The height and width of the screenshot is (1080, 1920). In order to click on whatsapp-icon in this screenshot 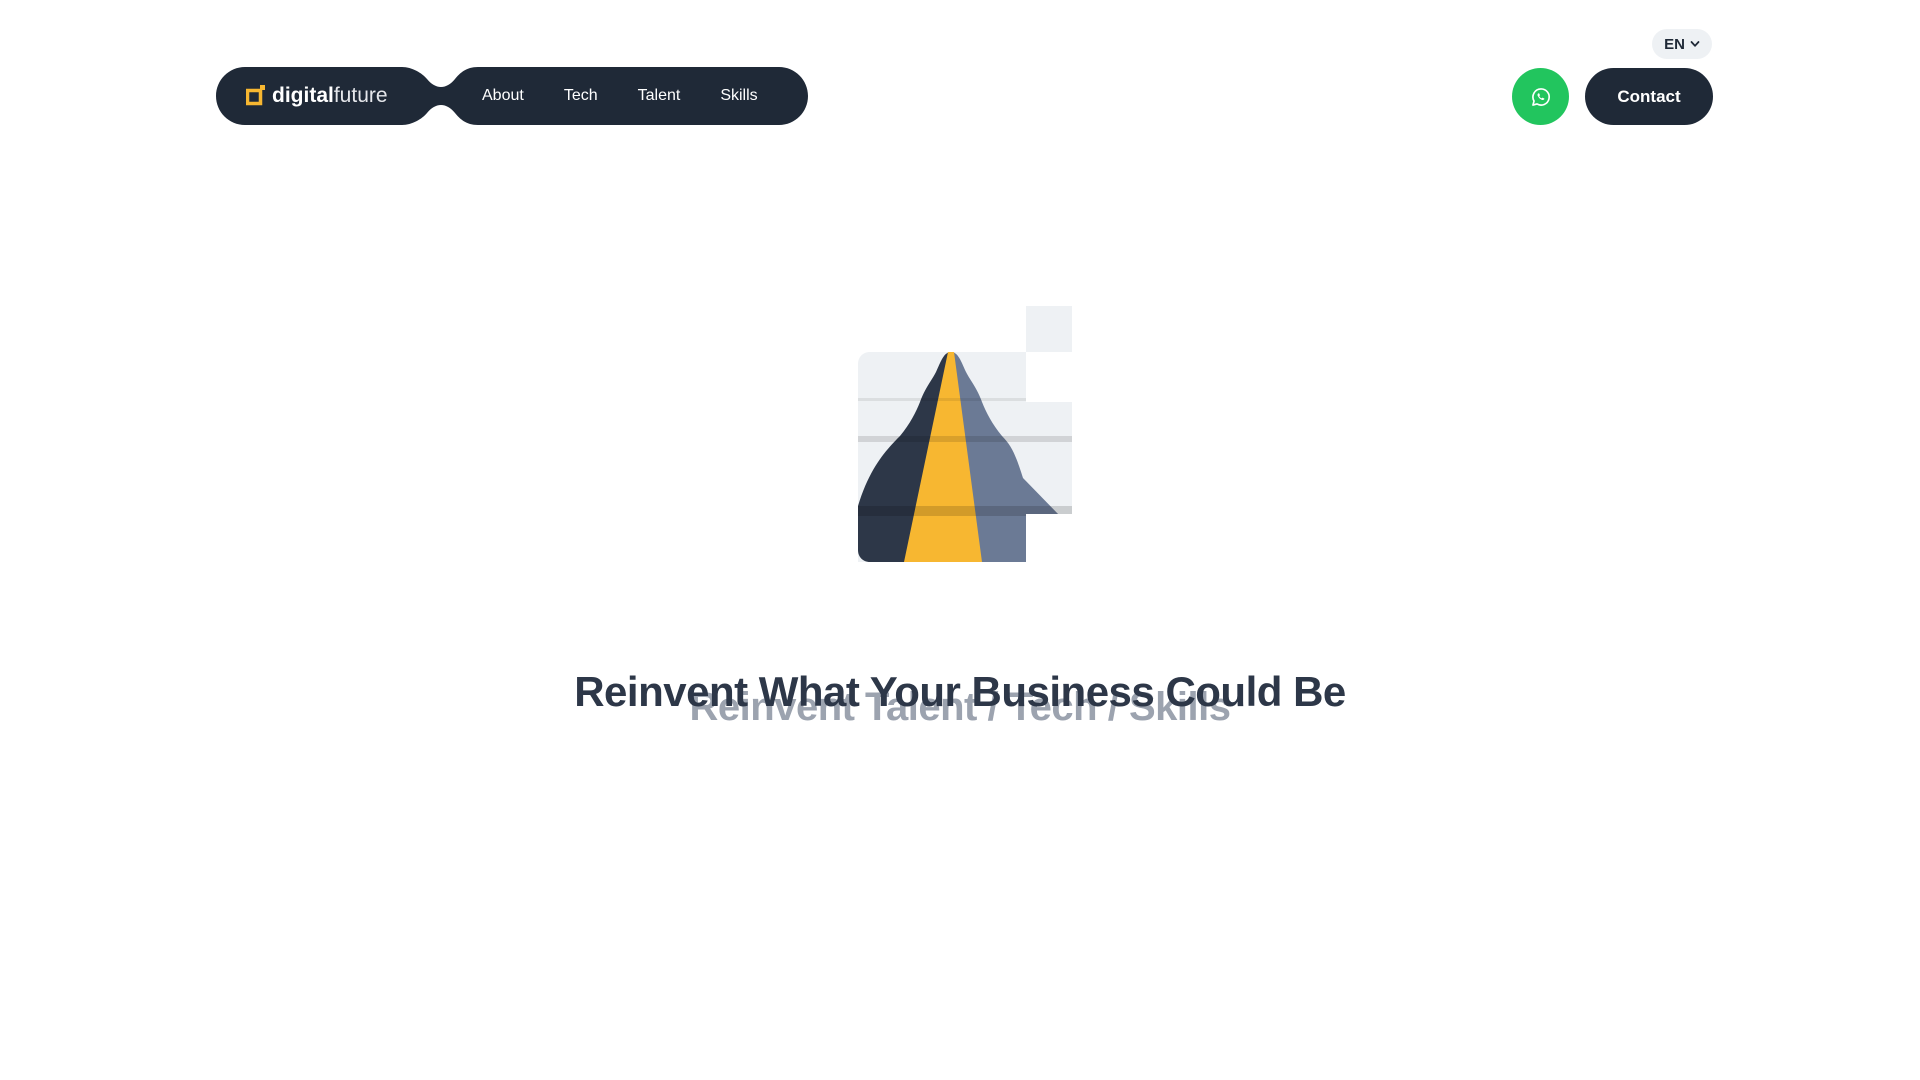, I will do `click(1540, 96)`.